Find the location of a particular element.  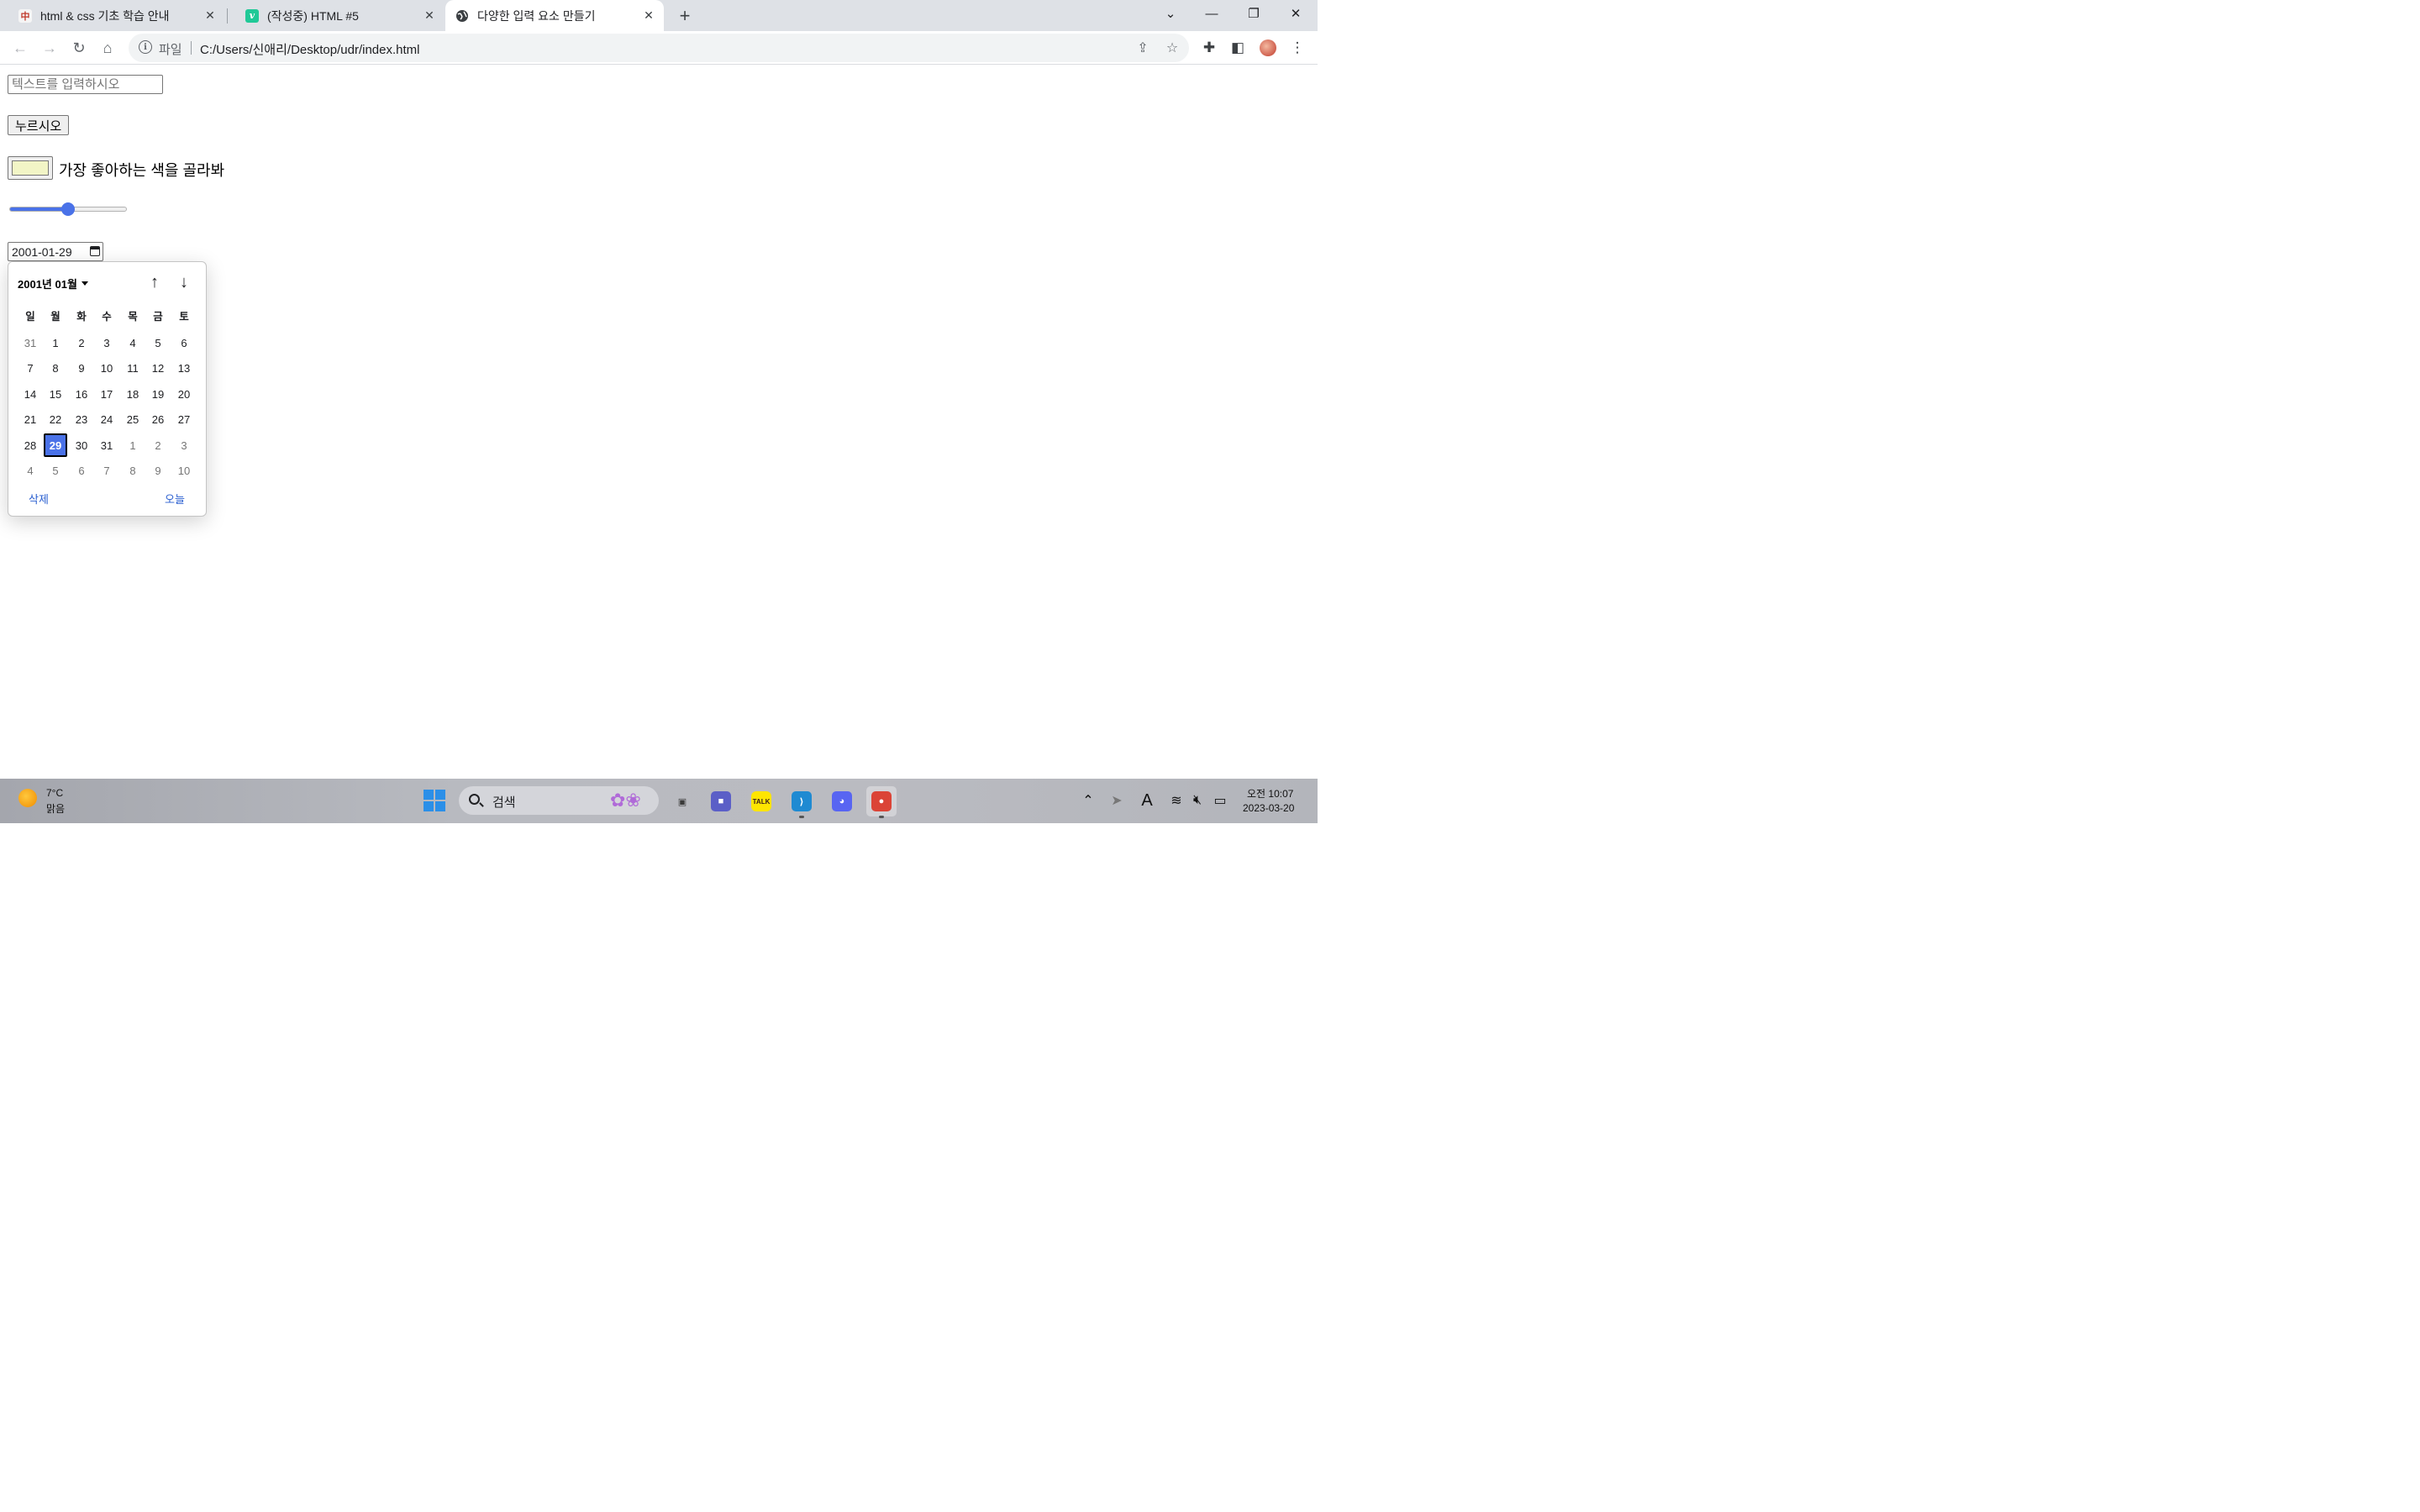

bookmark-star-icon: ☆ is located at coordinates (1172, 47).